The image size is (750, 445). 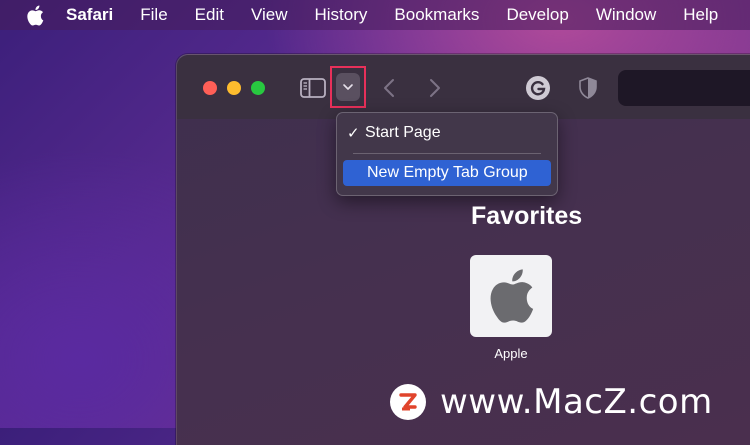 What do you see at coordinates (527, 216) in the screenshot?
I see `favorites-heading: Favorites` at bounding box center [527, 216].